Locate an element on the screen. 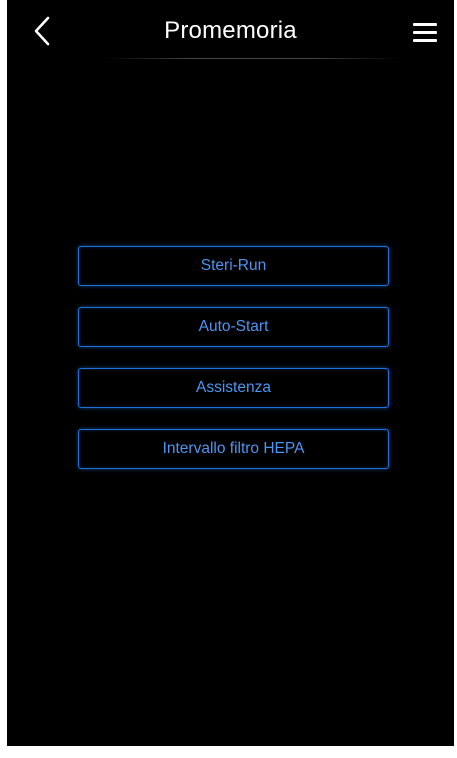  assistenza-button: Assistenza is located at coordinates (233, 388).